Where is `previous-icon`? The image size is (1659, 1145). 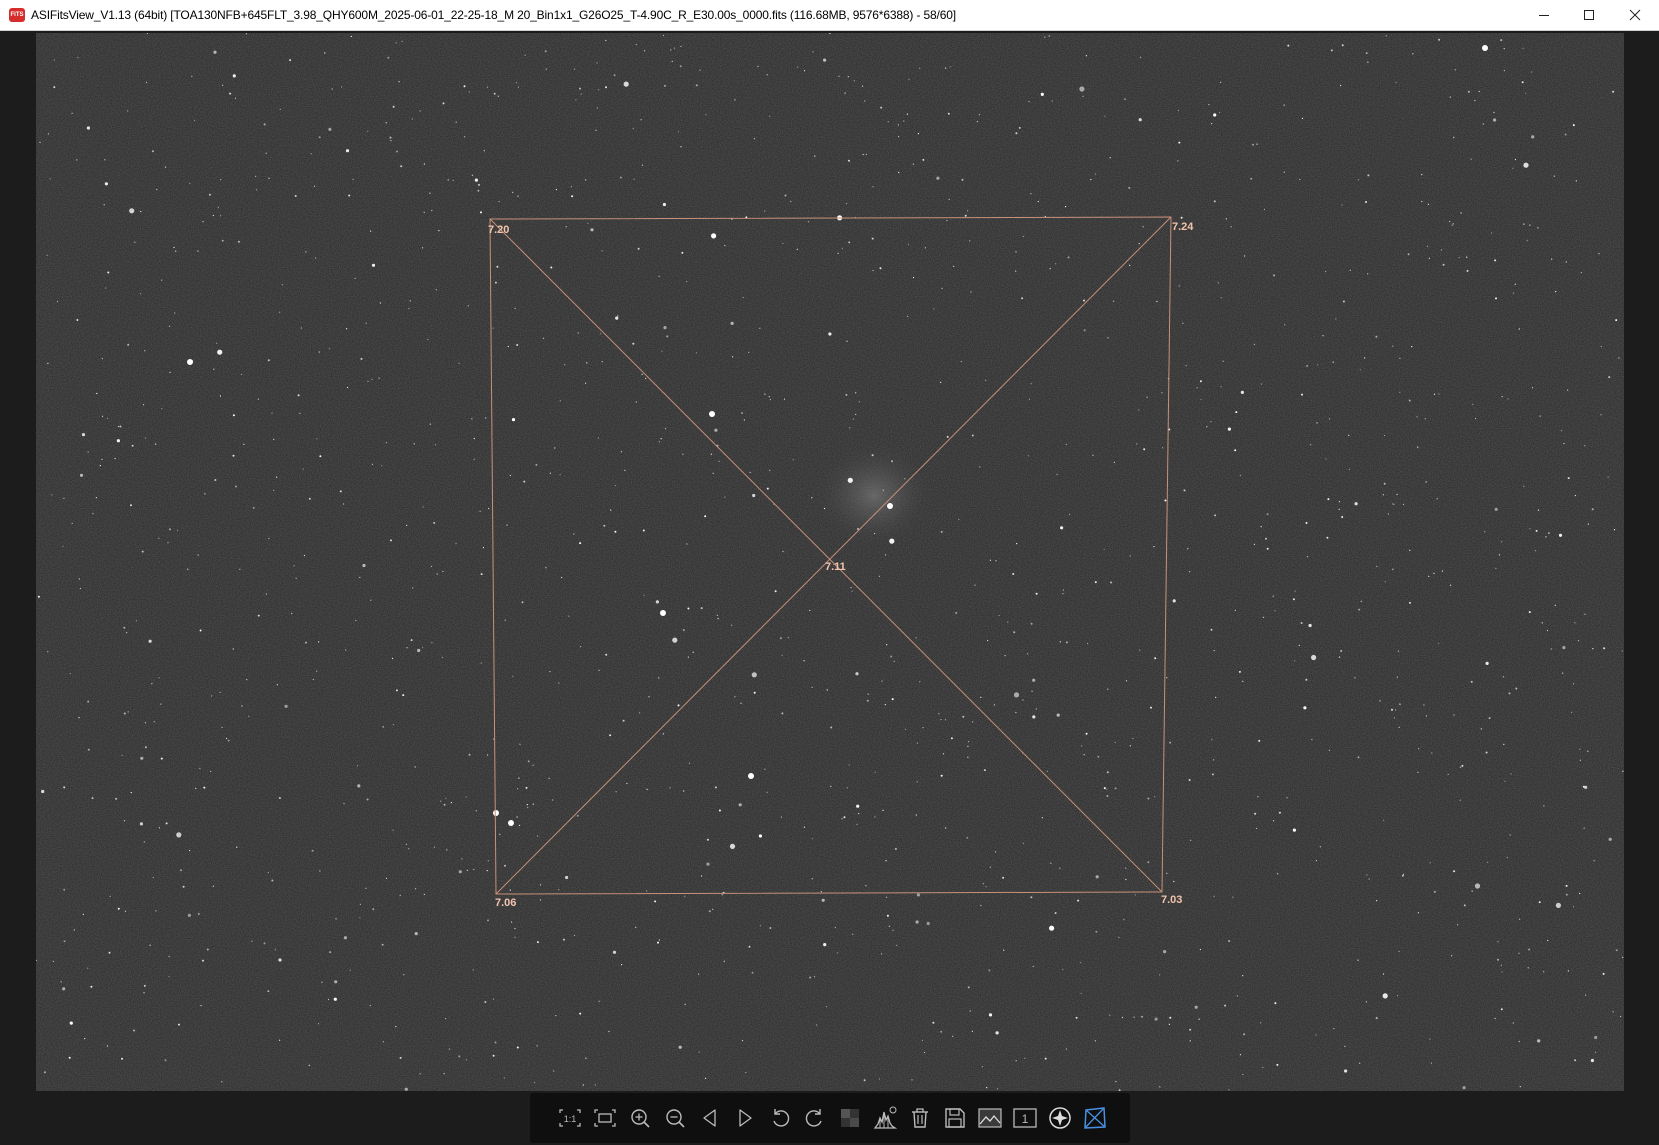
previous-icon is located at coordinates (709, 1118).